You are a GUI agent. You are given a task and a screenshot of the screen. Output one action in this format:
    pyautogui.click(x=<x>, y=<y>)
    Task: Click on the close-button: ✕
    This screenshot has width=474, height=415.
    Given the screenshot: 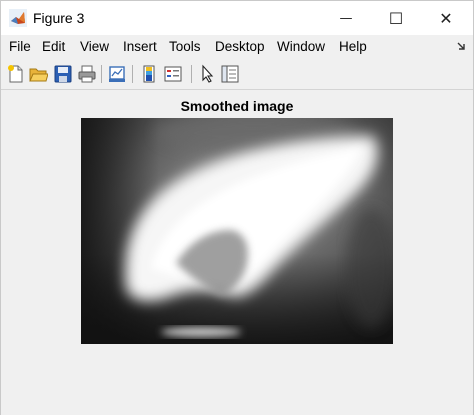 What is the action you would take?
    pyautogui.click(x=446, y=18)
    